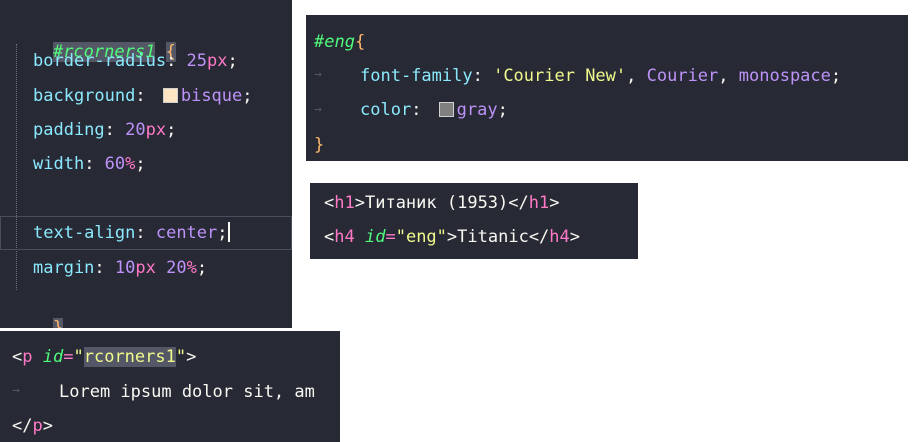 This screenshot has width=914, height=442. I want to click on h1-line: <h1>Титаник (1953)</h1>, so click(442, 203).